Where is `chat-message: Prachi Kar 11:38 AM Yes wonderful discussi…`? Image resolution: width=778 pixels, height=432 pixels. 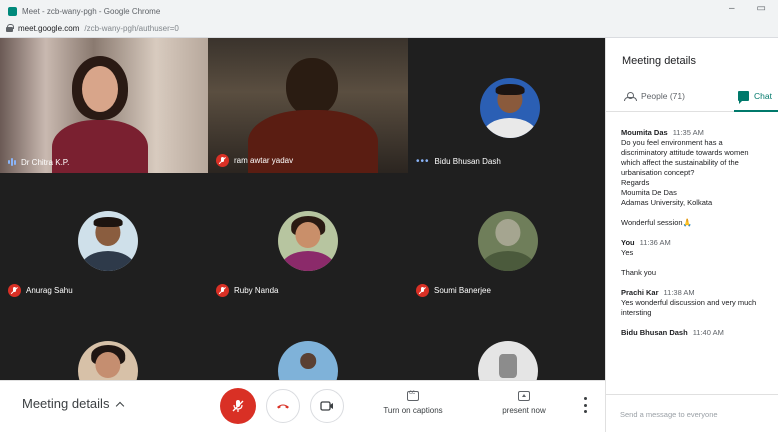 chat-message: Prachi Kar 11:38 AM Yes wonderful discussi… is located at coordinates (697, 303).